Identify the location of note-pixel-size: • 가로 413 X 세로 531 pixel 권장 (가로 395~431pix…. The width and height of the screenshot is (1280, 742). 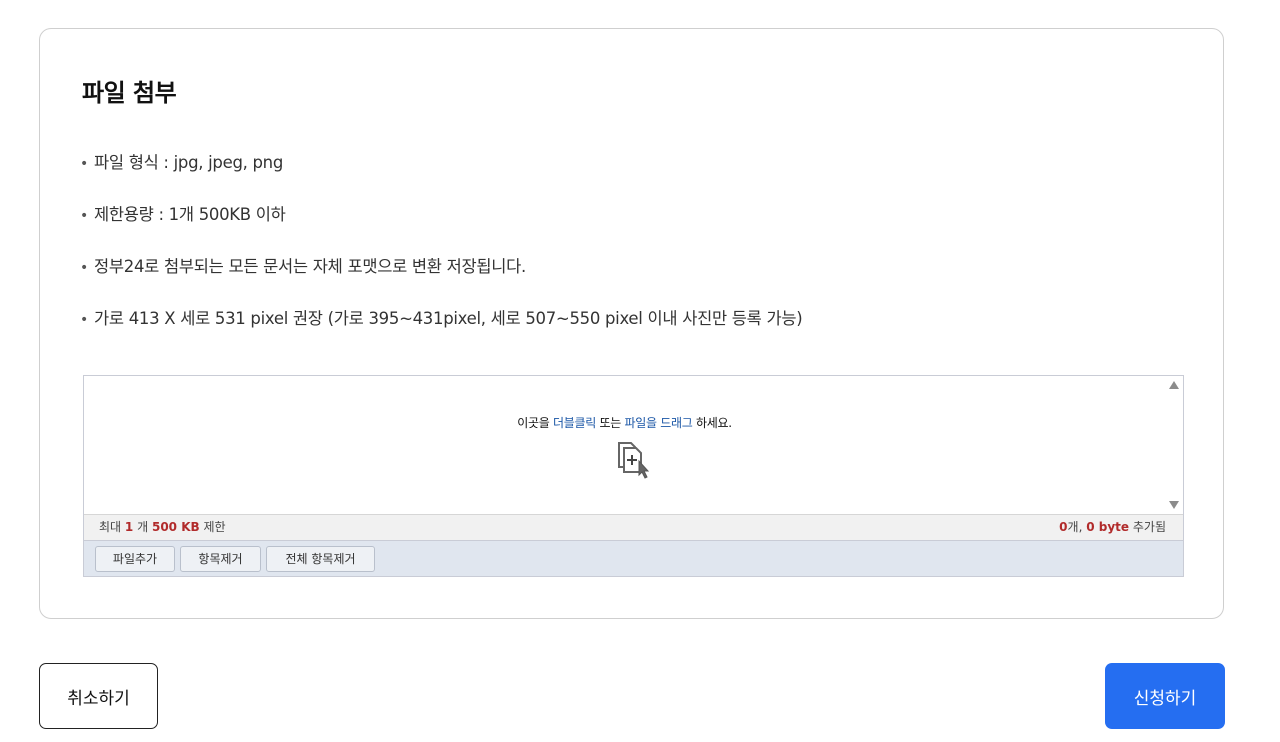
(441, 331).